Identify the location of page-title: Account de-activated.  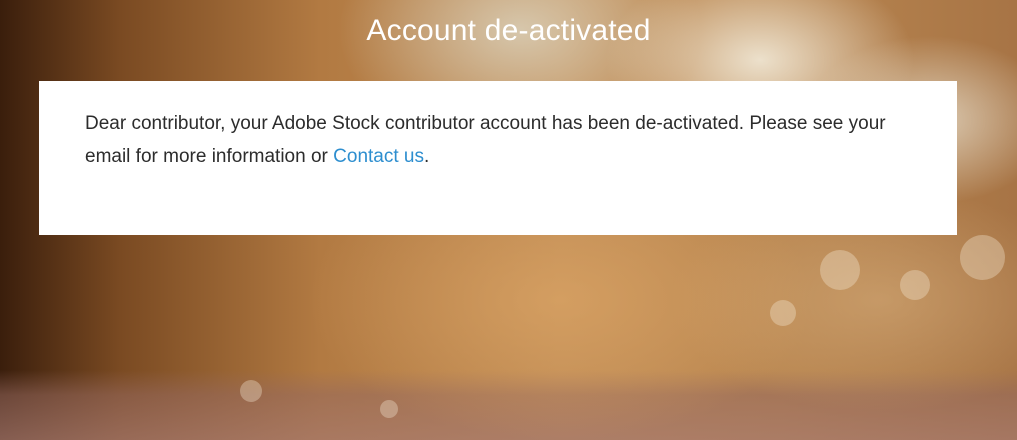
(508, 30).